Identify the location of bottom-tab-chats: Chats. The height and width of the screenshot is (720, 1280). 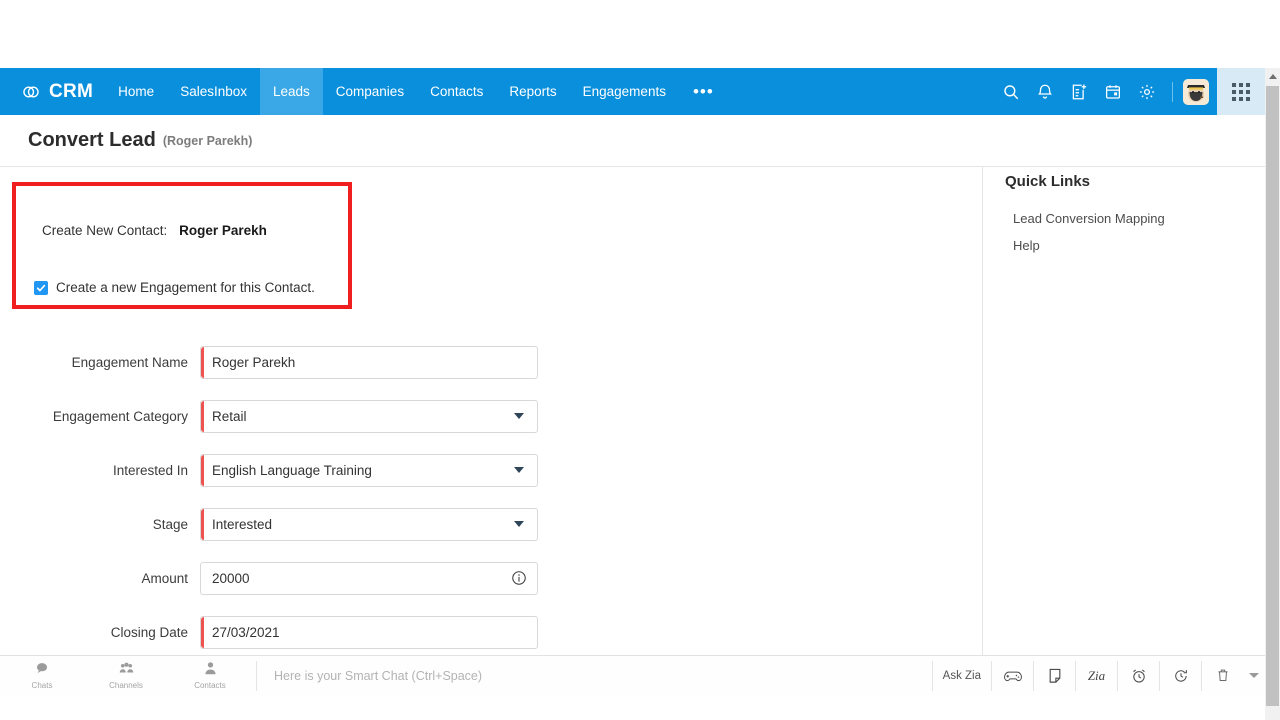
(42, 676).